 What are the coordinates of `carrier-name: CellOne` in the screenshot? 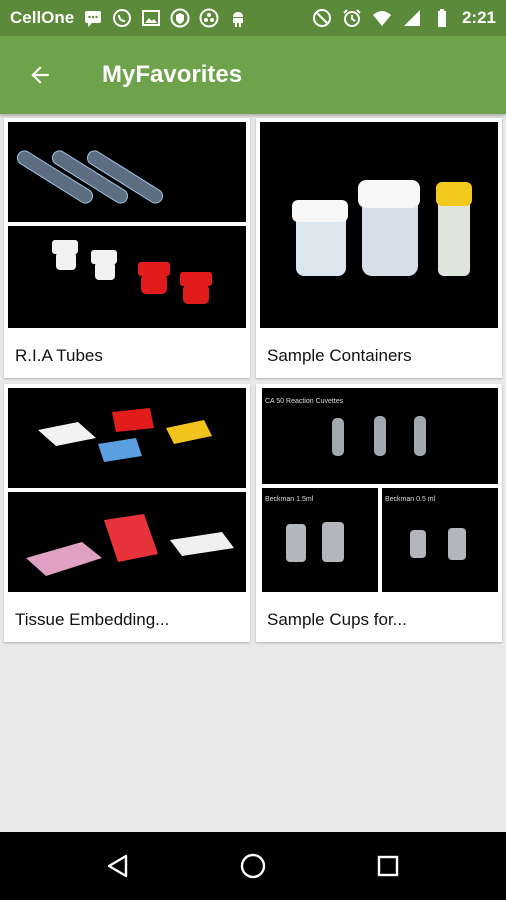 It's located at (42, 17).